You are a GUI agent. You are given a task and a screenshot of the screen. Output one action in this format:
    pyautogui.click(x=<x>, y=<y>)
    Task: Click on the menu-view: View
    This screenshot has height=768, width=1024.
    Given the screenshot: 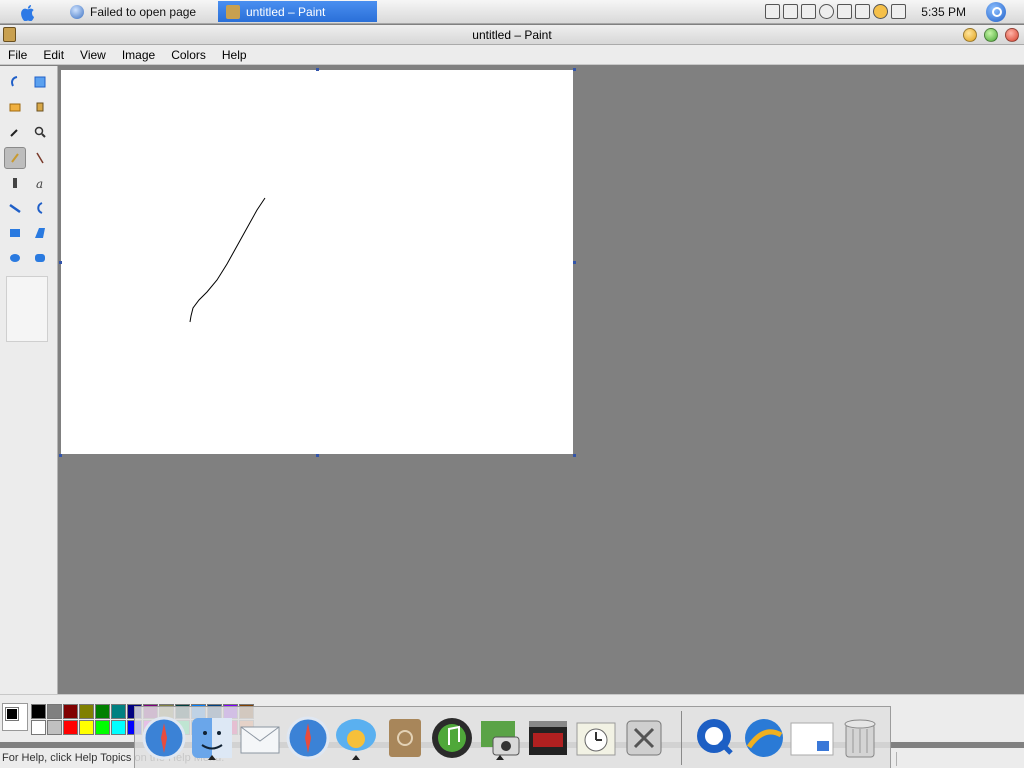 What is the action you would take?
    pyautogui.click(x=93, y=54)
    